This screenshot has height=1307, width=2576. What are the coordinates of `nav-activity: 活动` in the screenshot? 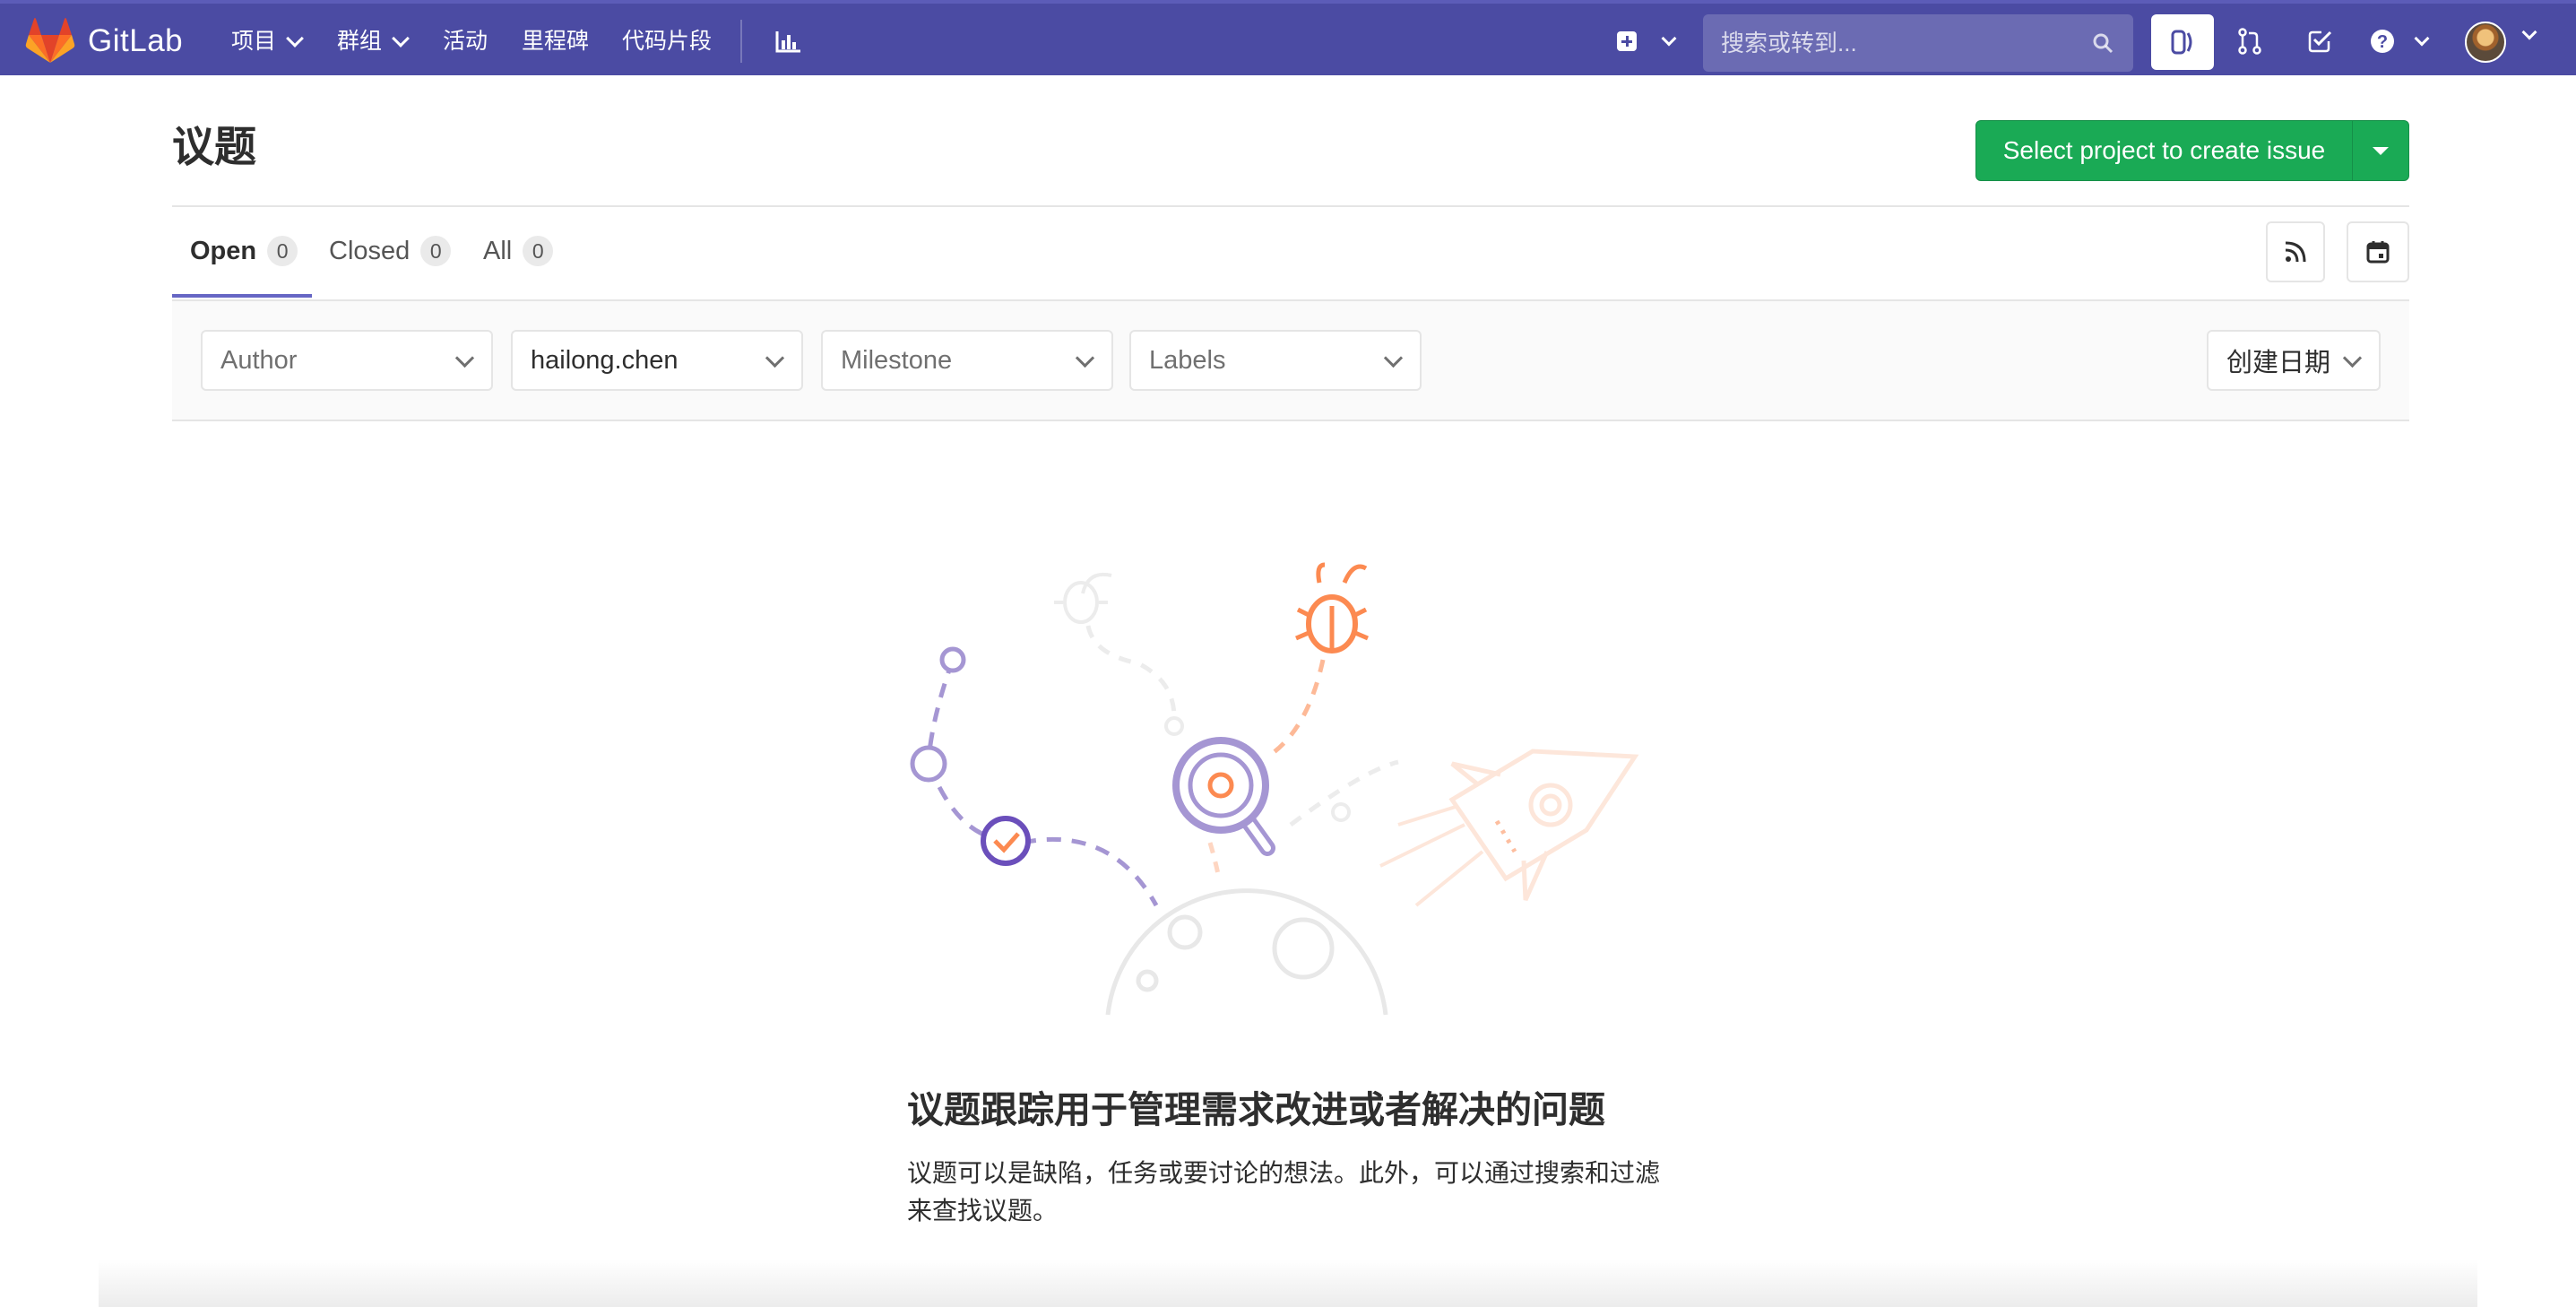 It's located at (465, 41).